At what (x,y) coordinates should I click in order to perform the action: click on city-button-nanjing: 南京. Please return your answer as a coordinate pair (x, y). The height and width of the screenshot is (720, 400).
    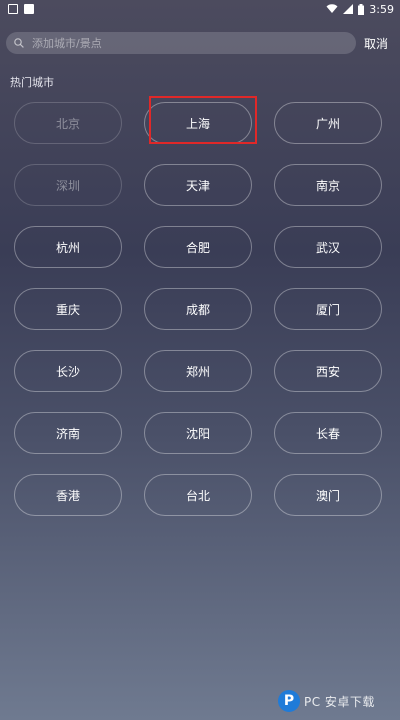
    Looking at the image, I should click on (328, 185).